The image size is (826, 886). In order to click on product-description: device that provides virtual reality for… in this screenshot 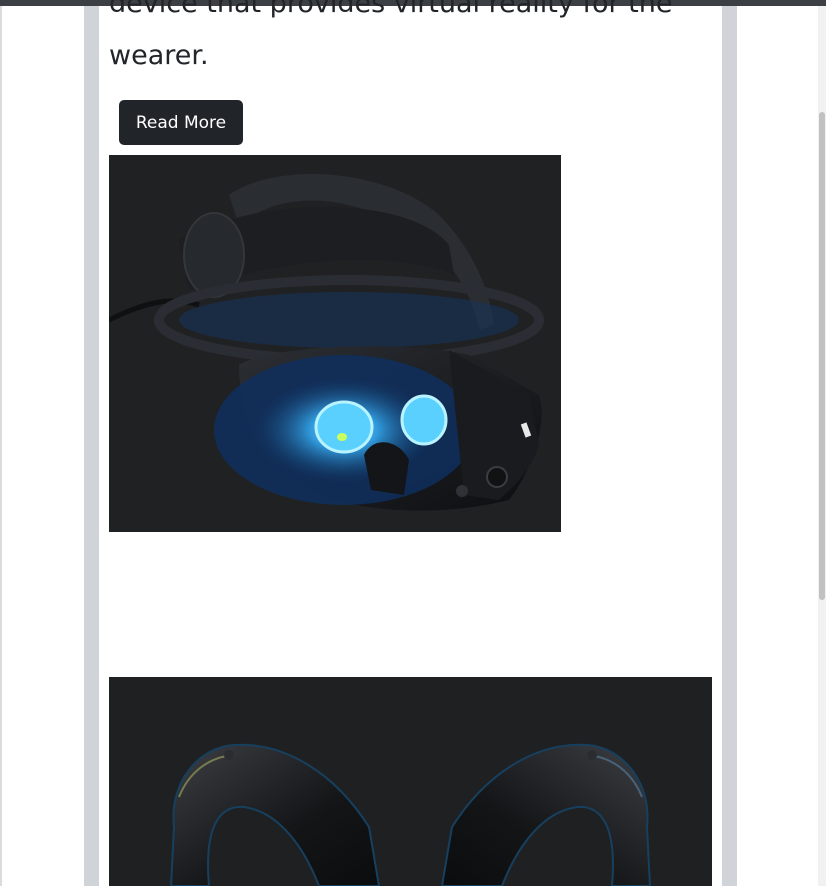, I will do `click(391, 35)`.